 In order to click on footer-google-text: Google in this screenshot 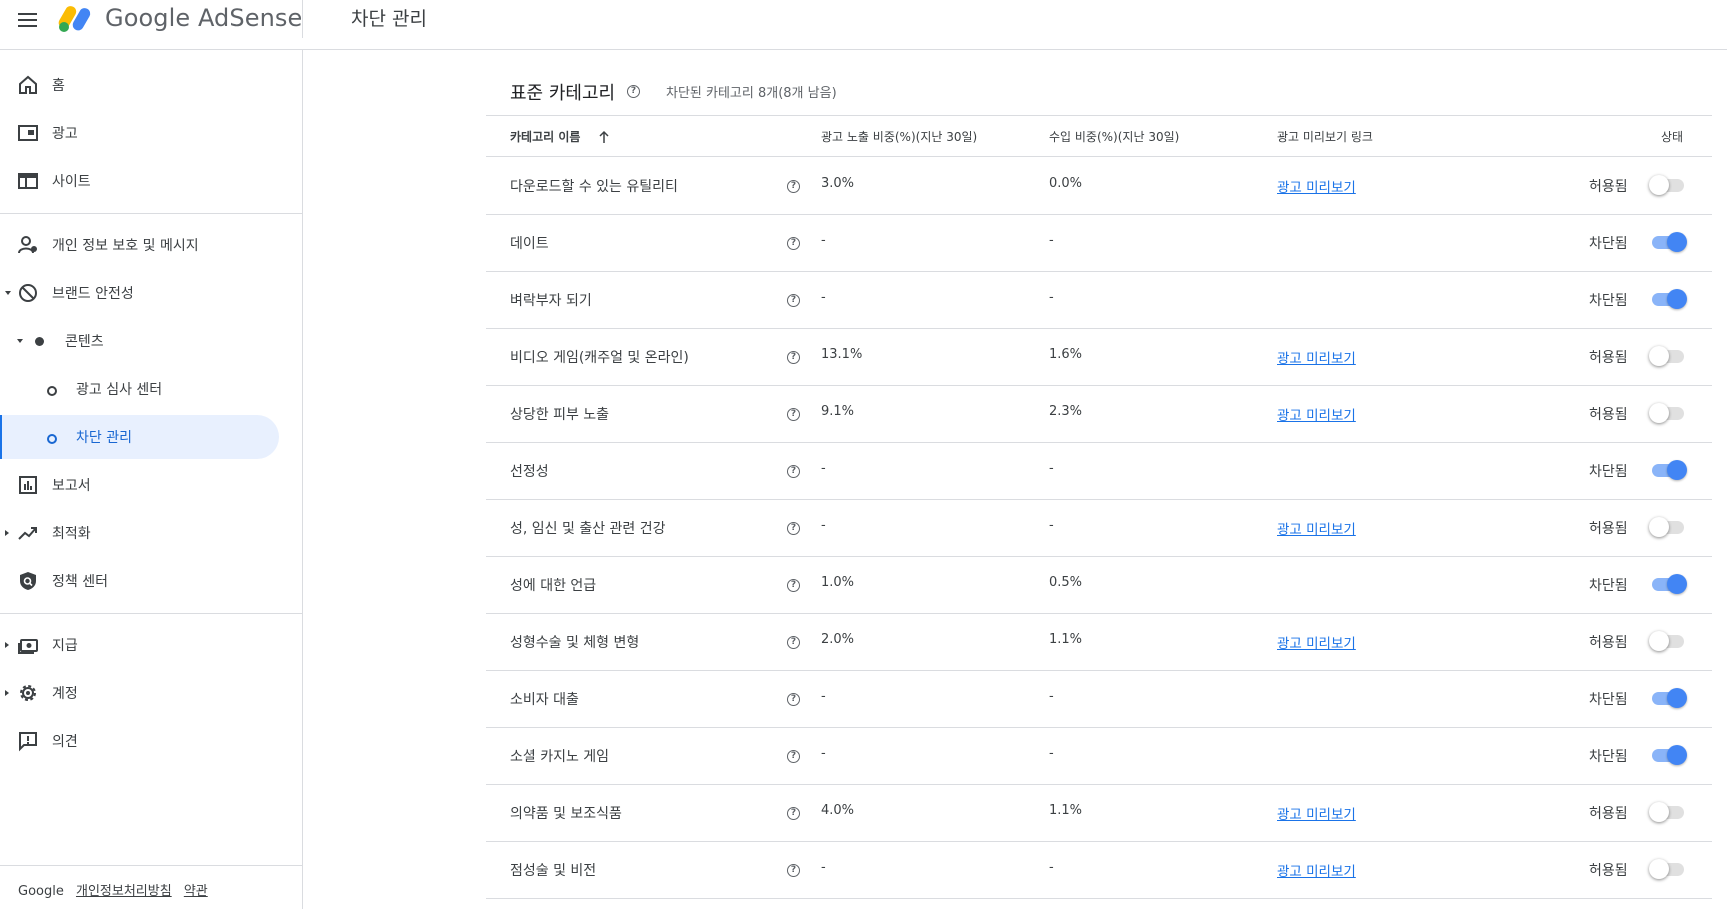, I will do `click(41, 891)`.